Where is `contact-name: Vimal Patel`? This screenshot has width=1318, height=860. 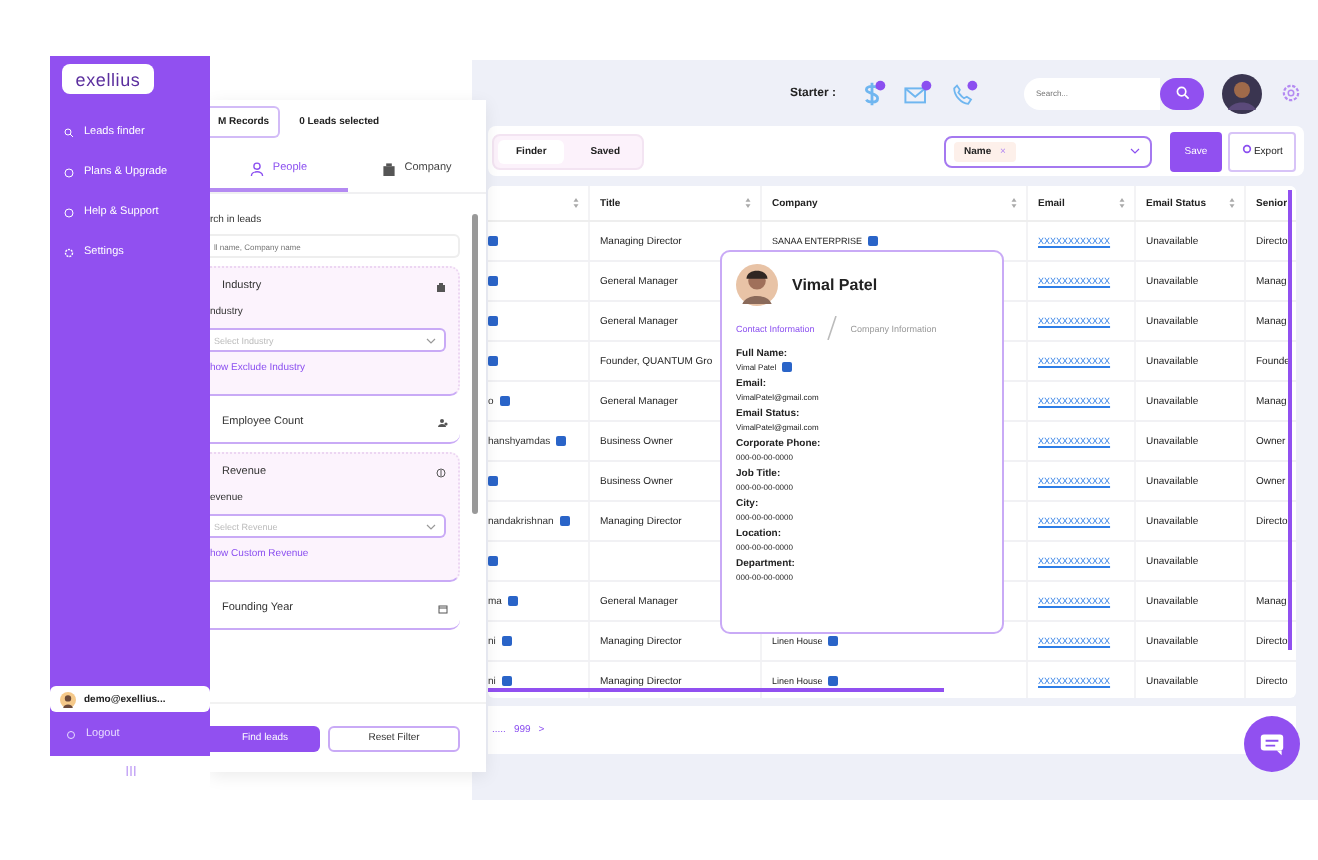 contact-name: Vimal Patel is located at coordinates (835, 285).